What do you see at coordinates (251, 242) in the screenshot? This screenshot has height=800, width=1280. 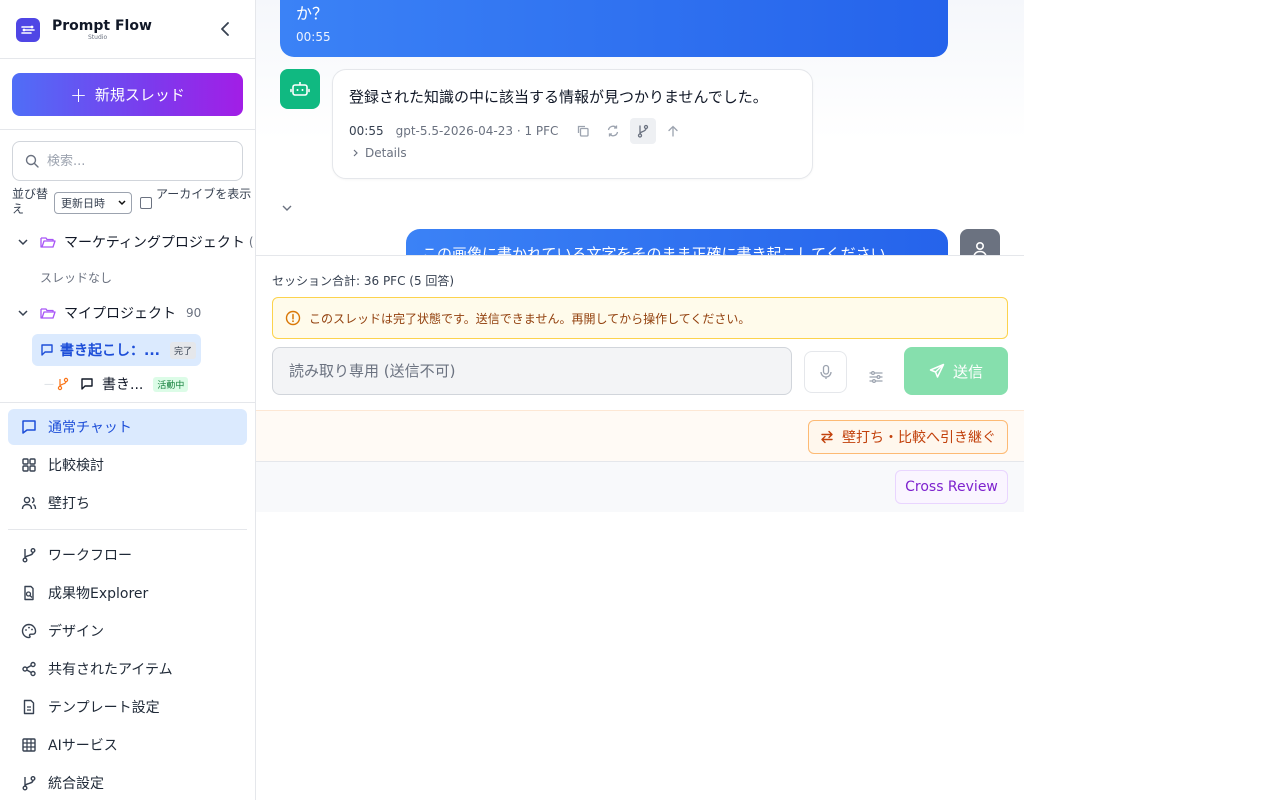 I see `project-count: (` at bounding box center [251, 242].